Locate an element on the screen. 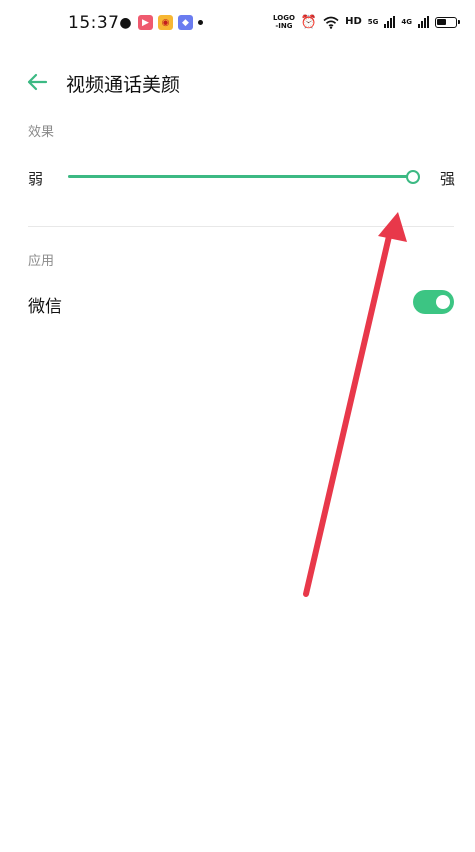 The height and width of the screenshot is (852, 475). app-toggle-label: 微信 is located at coordinates (45, 307).